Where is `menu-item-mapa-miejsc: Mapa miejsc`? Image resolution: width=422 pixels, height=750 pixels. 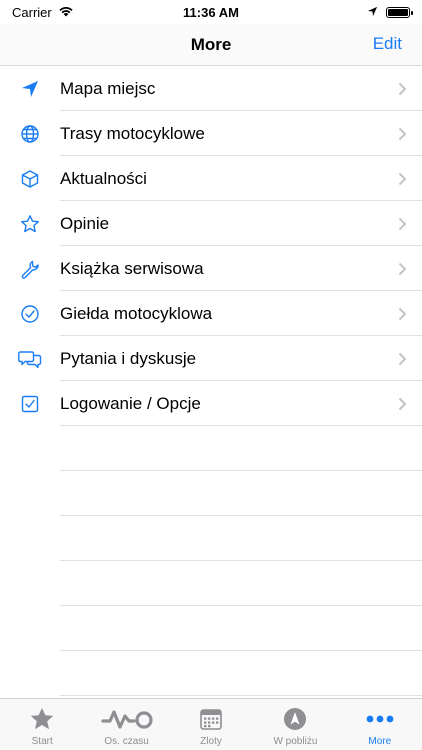
menu-item-mapa-miejsc: Mapa miejsc is located at coordinates (211, 88).